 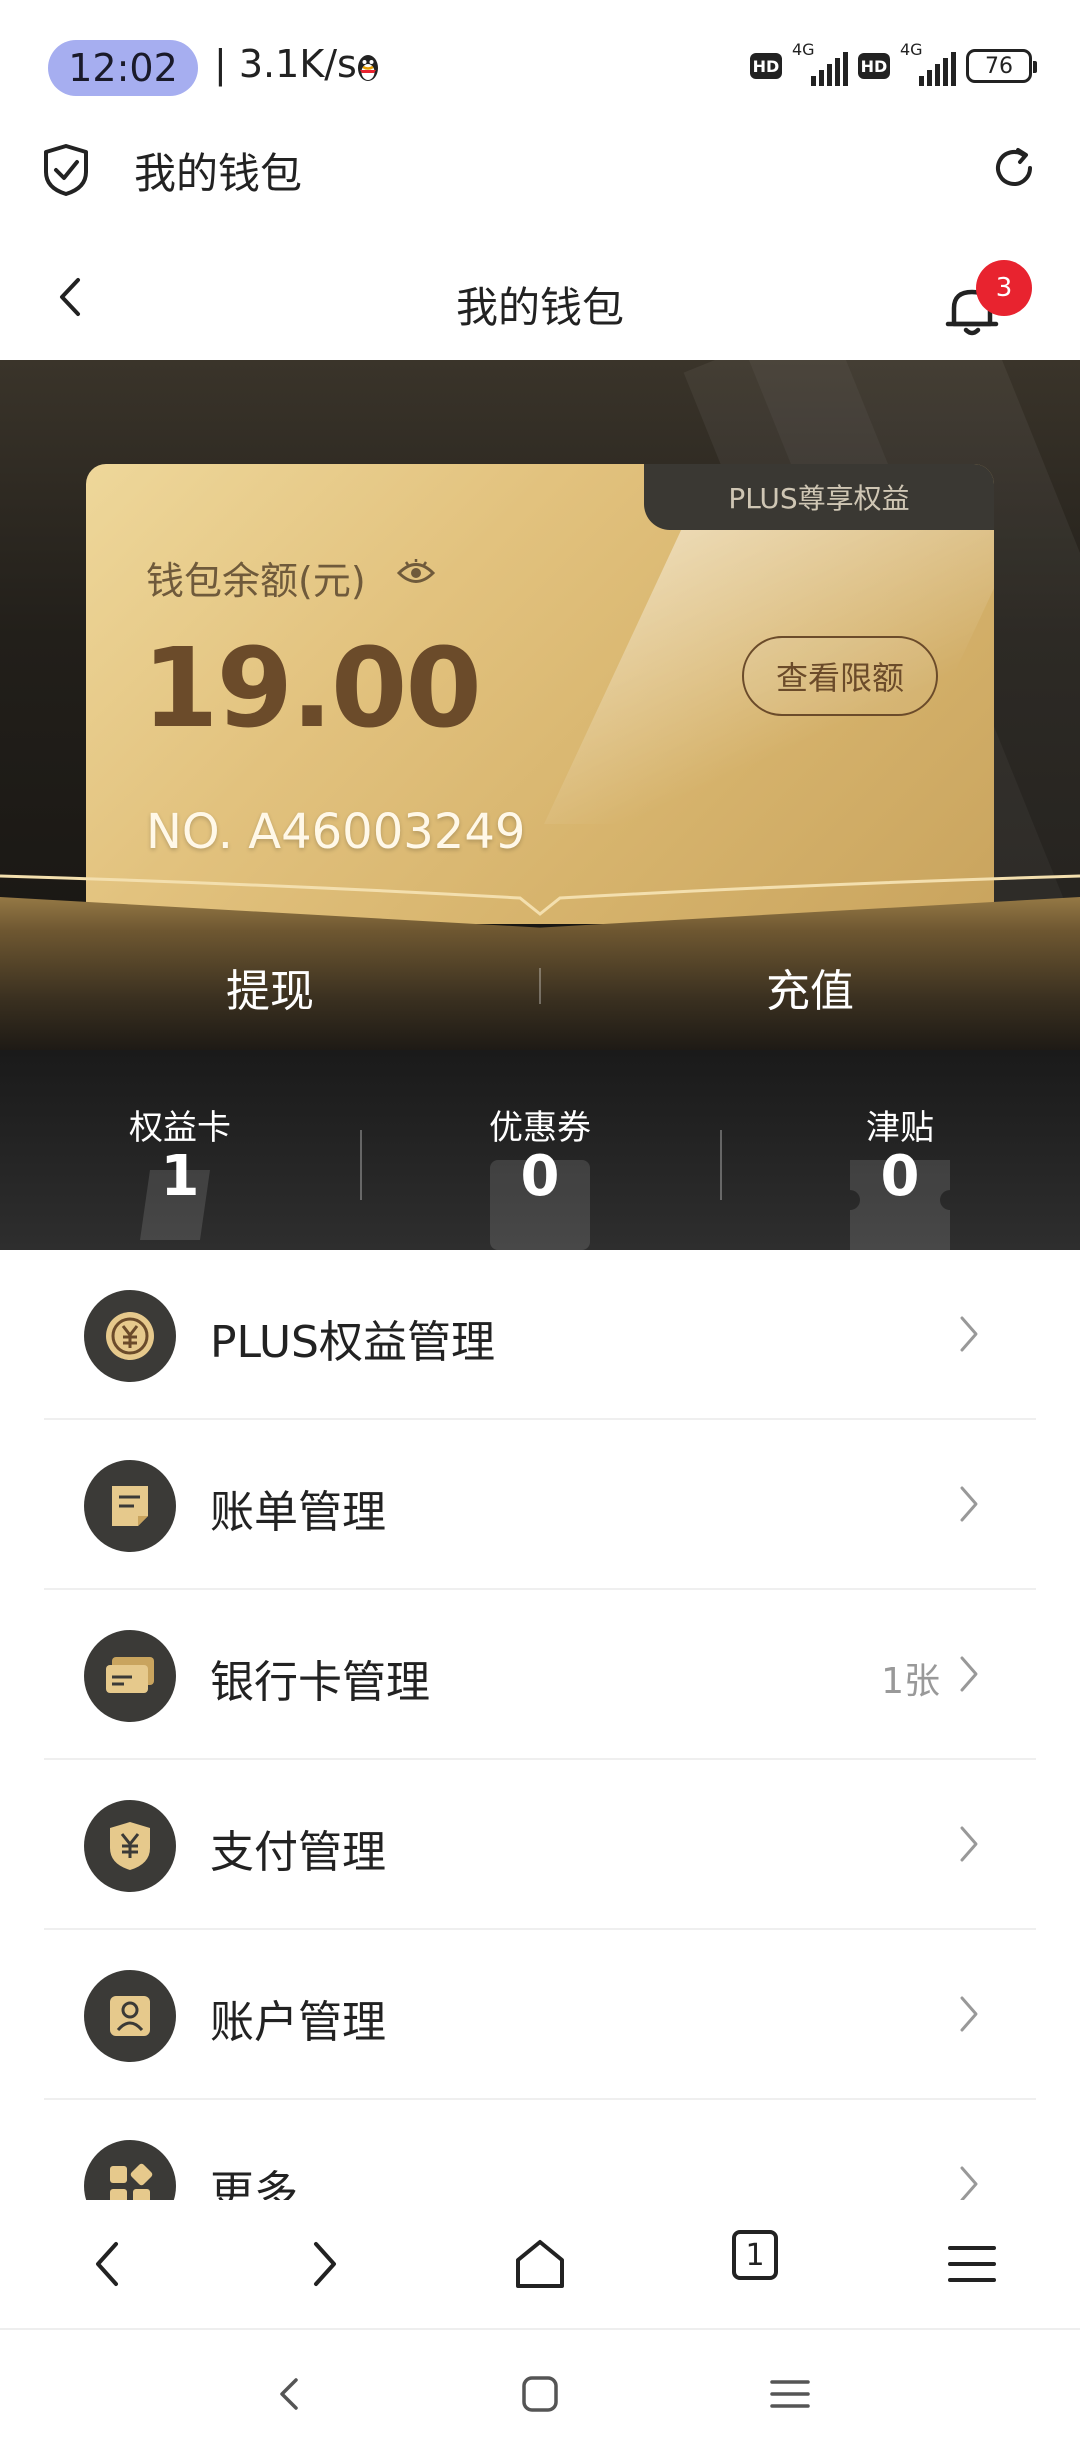 I want to click on notifications-button: 3, so click(x=987, y=300).